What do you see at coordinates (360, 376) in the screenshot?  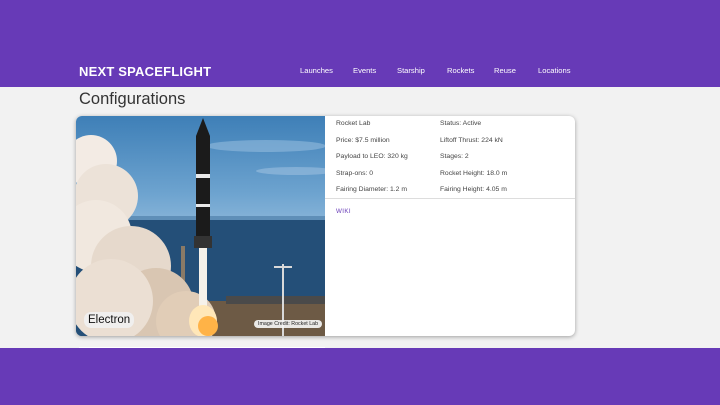 I see `bottom-band` at bounding box center [360, 376].